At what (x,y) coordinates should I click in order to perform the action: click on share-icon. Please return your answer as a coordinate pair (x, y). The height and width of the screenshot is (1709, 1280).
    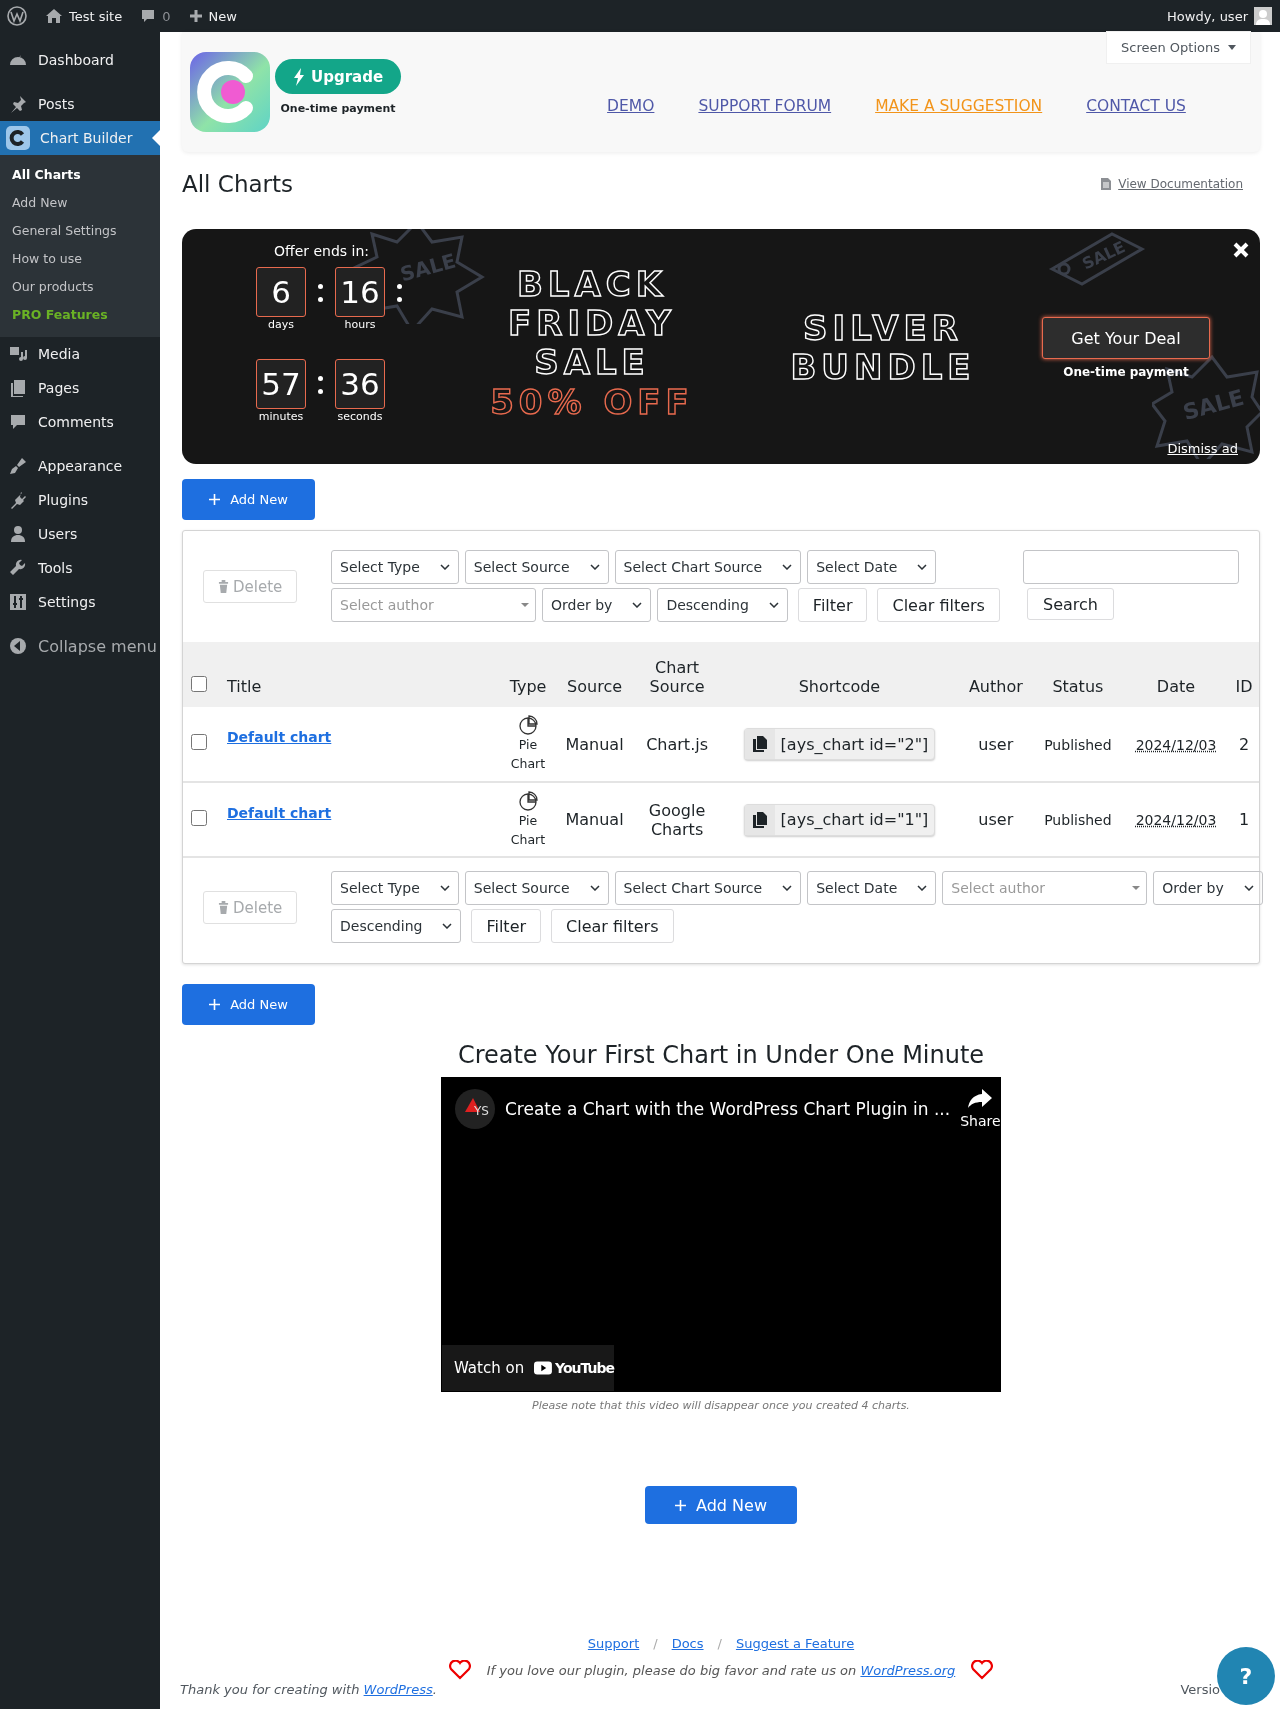
    Looking at the image, I should click on (980, 1099).